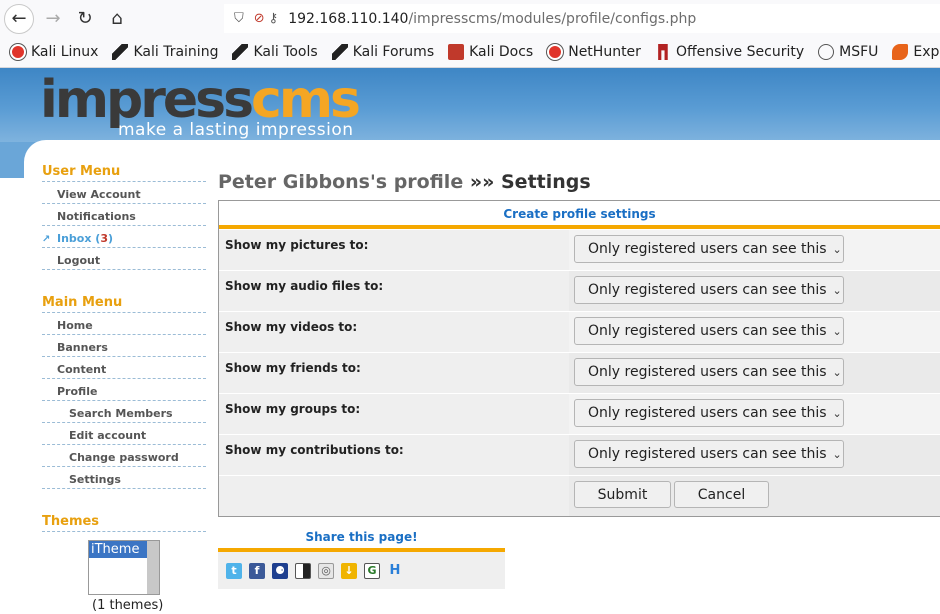  I want to click on bookmark-kali-training: Kali Training, so click(165, 52).